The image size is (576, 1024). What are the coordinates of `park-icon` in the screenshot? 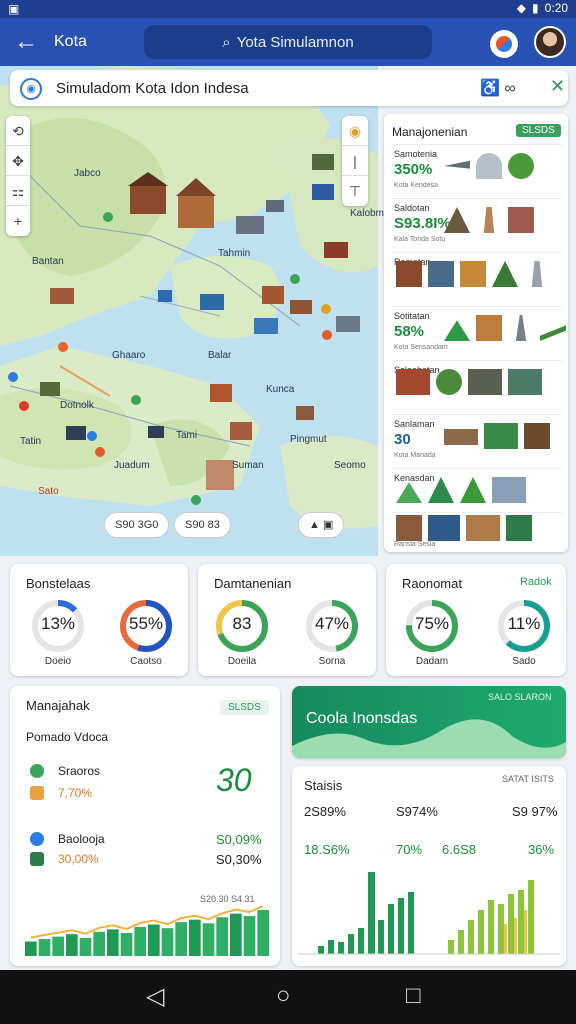 It's located at (409, 492).